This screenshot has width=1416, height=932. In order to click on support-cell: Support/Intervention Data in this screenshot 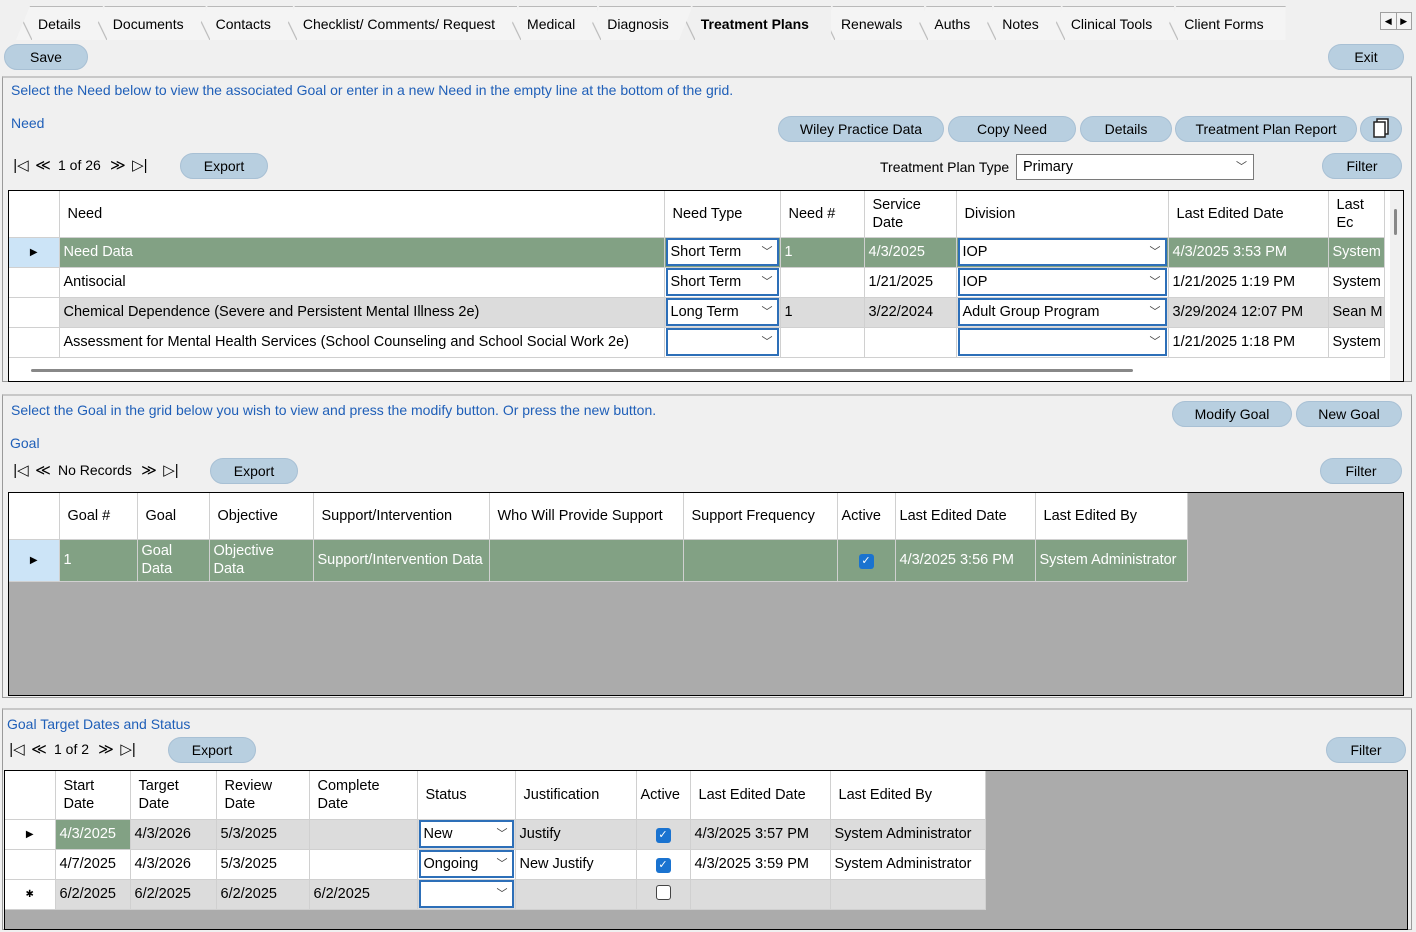, I will do `click(401, 560)`.